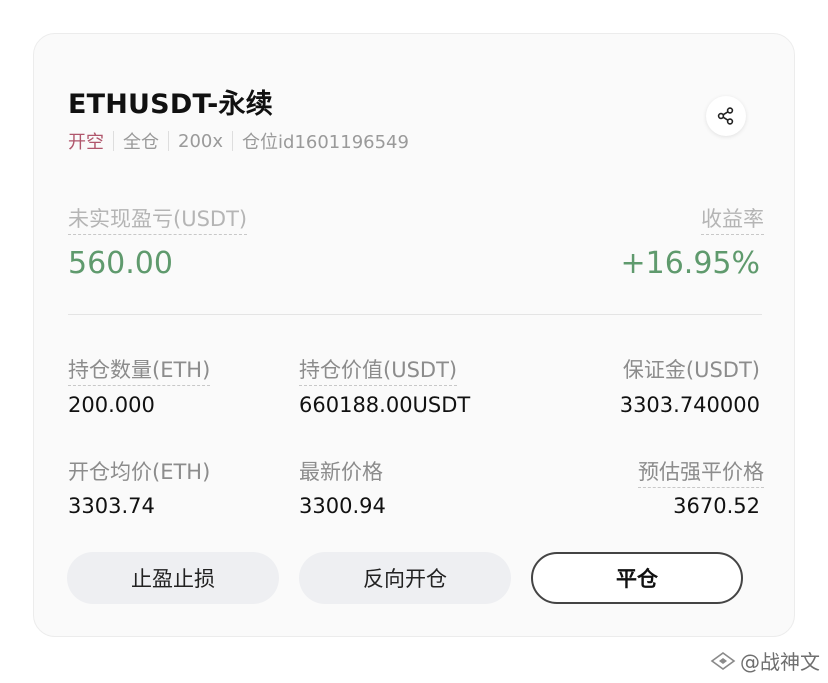 Image resolution: width=828 pixels, height=683 pixels. What do you see at coordinates (111, 506) in the screenshot?
I see `entry-price-value: 3303.74` at bounding box center [111, 506].